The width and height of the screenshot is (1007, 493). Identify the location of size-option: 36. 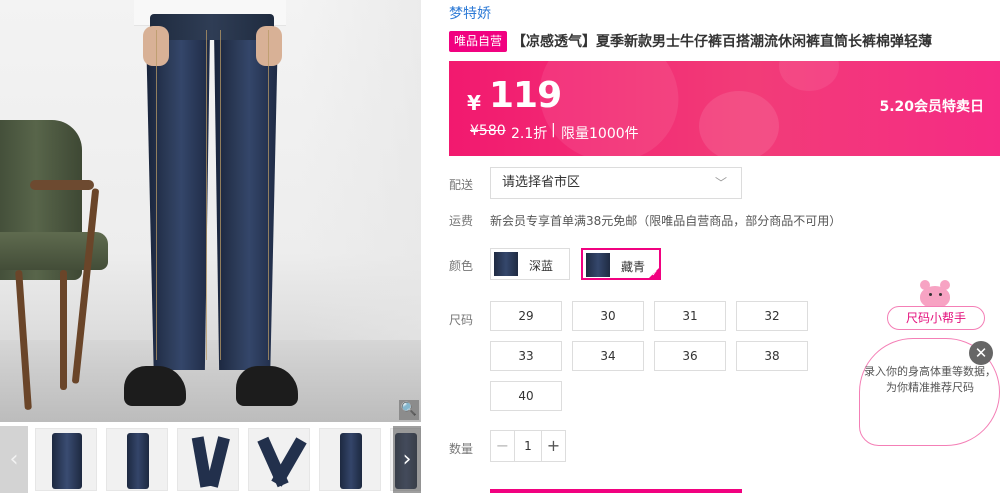
(690, 356).